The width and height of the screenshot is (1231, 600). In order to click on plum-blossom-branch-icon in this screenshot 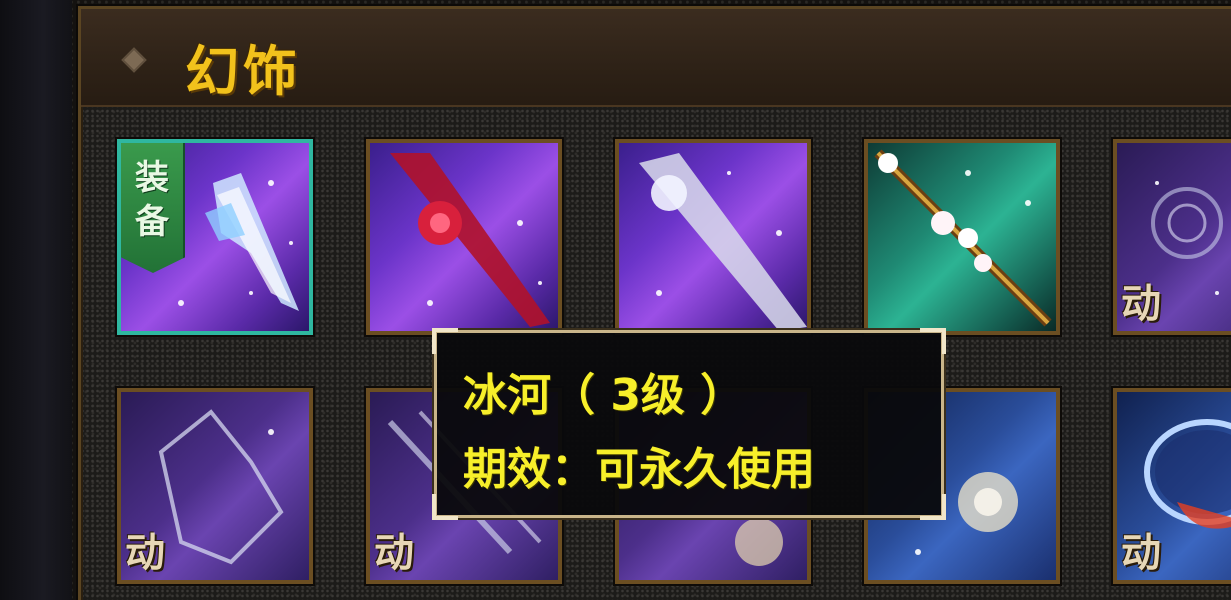, I will do `click(962, 237)`.